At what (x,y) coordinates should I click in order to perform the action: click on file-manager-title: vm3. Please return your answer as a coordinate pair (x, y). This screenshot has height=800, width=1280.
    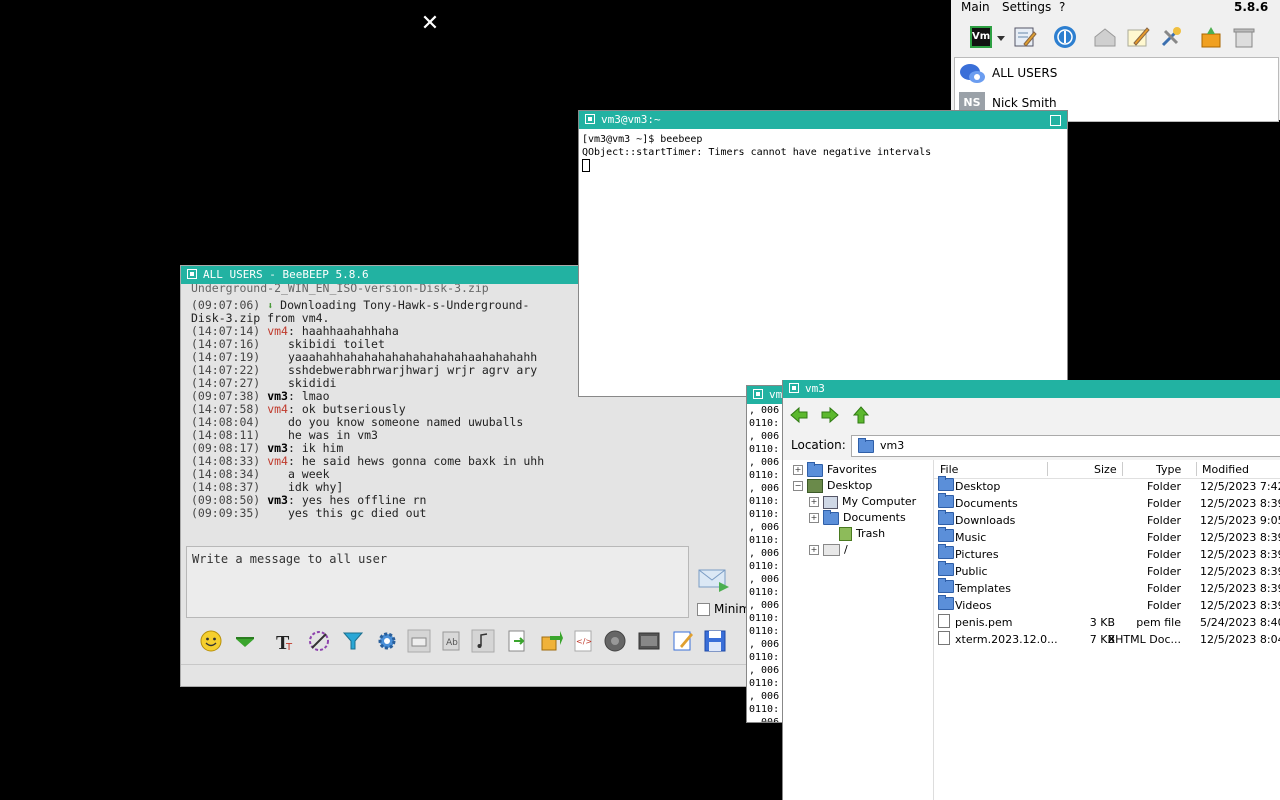
    Looking at the image, I should click on (815, 388).